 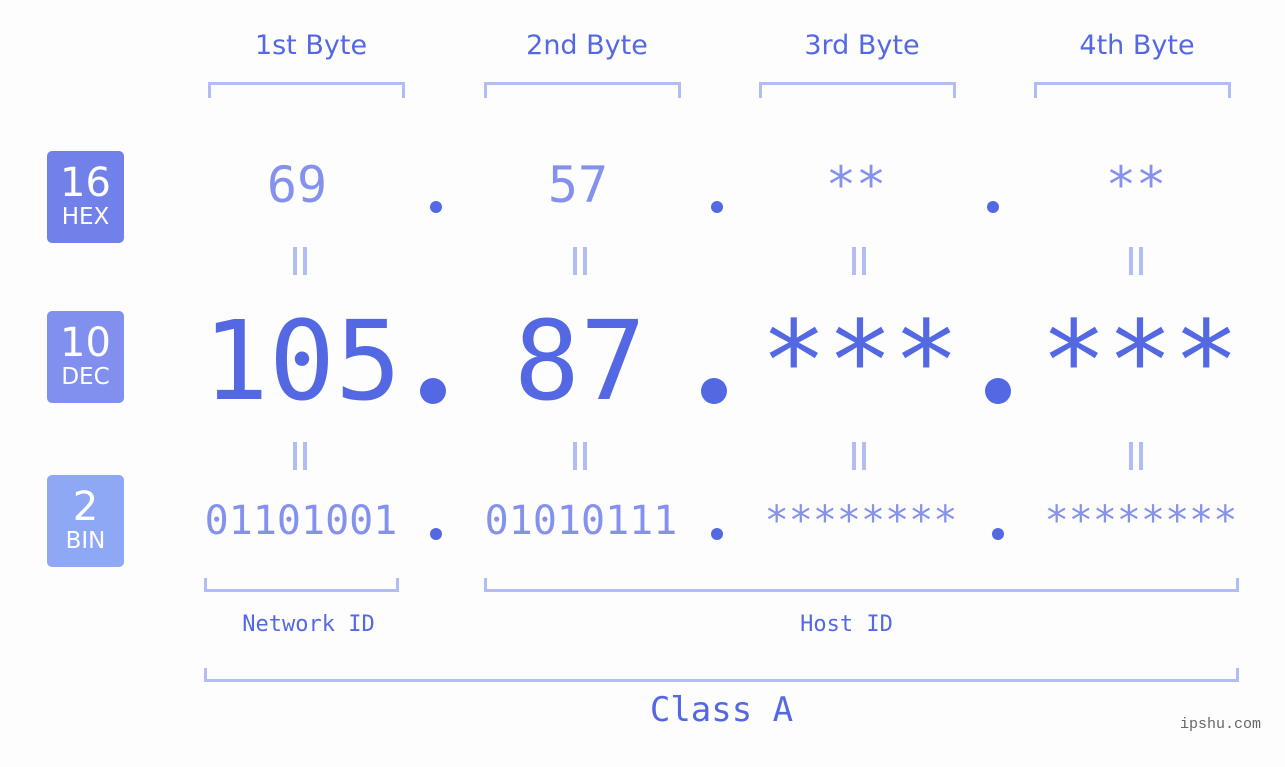 I want to click on hex-base-badge: 16 HEX, so click(x=85, y=197).